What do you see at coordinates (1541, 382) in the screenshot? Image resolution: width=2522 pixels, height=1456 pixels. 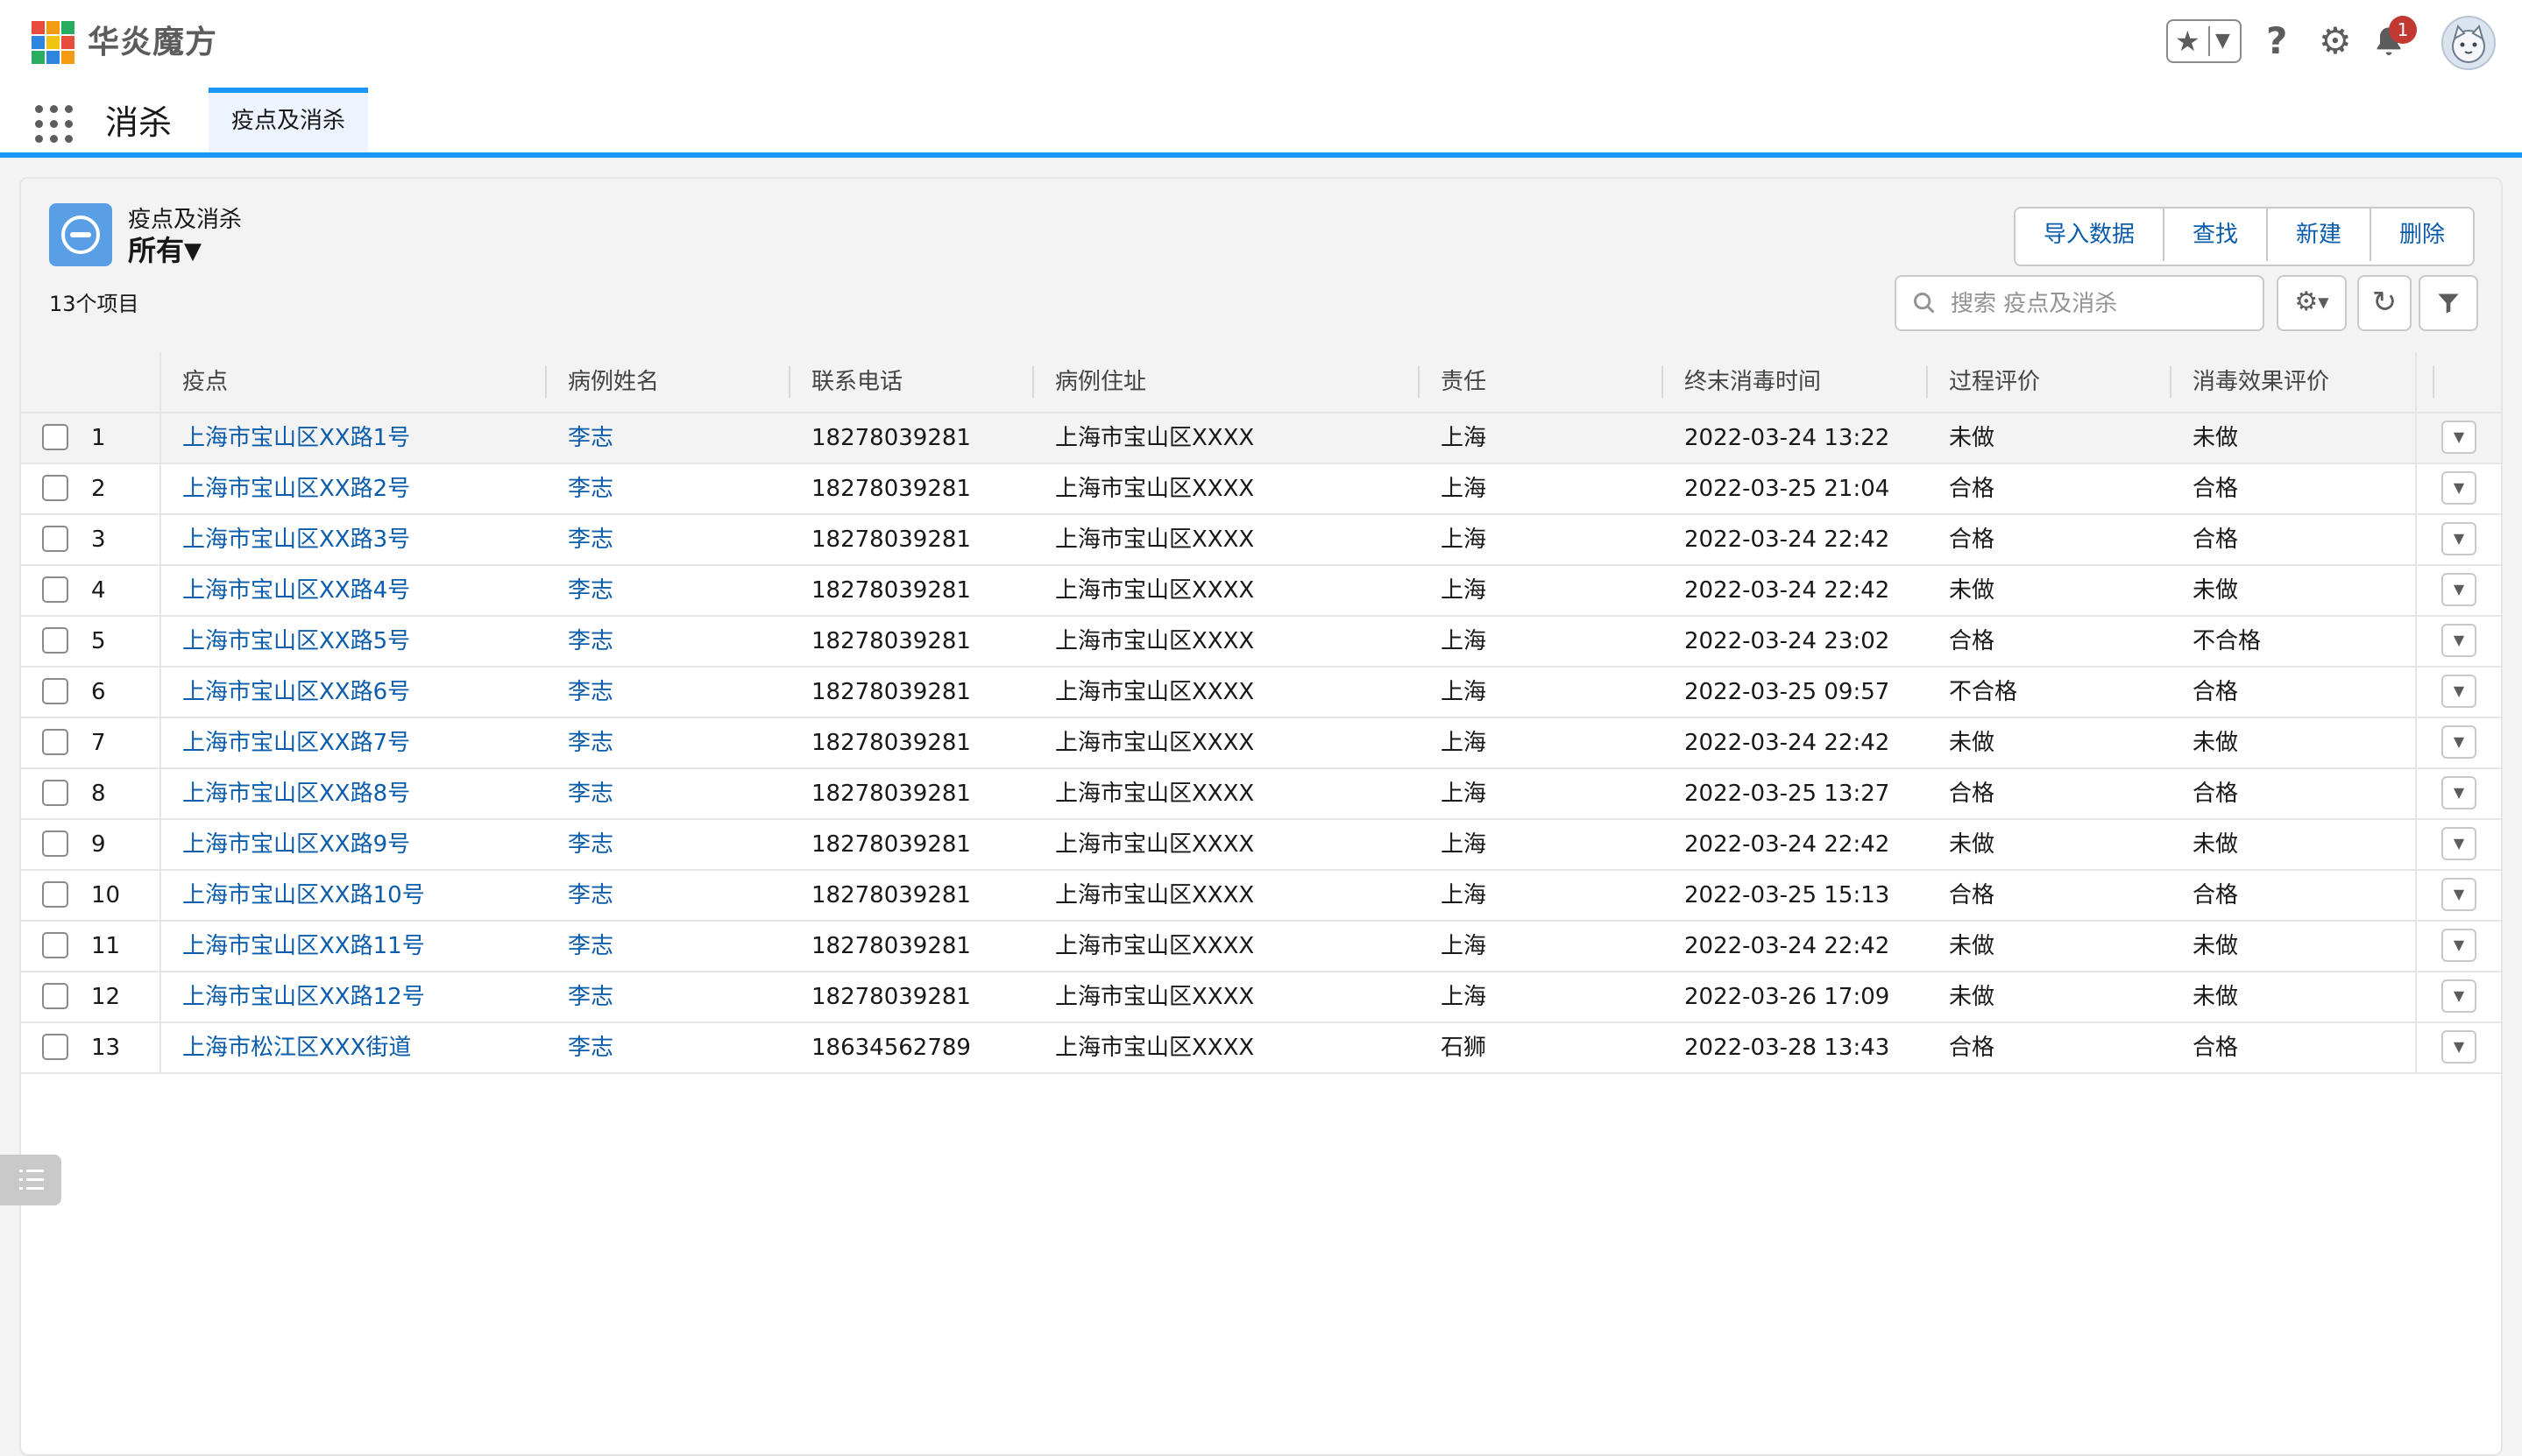 I see `column-header: 责任` at bounding box center [1541, 382].